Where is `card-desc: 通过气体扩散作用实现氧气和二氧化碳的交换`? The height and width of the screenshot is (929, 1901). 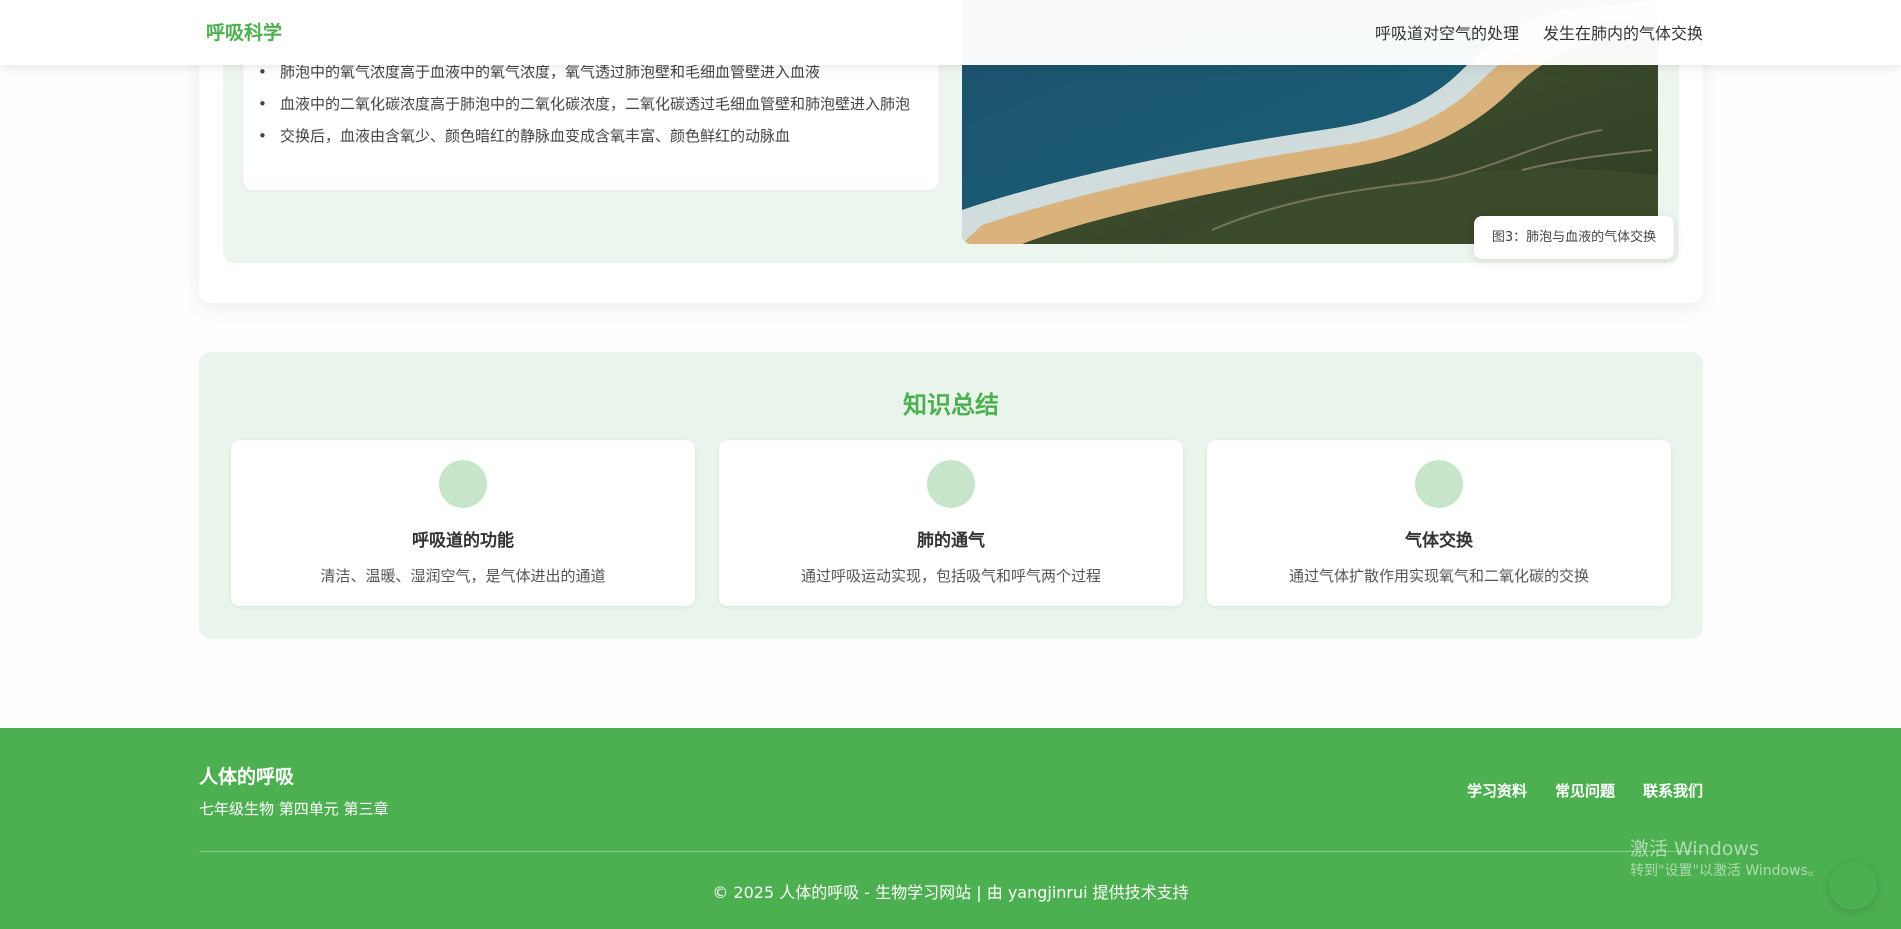
card-desc: 通过气体扩散作用实现氧气和二氧化碳的交换 is located at coordinates (1438, 576).